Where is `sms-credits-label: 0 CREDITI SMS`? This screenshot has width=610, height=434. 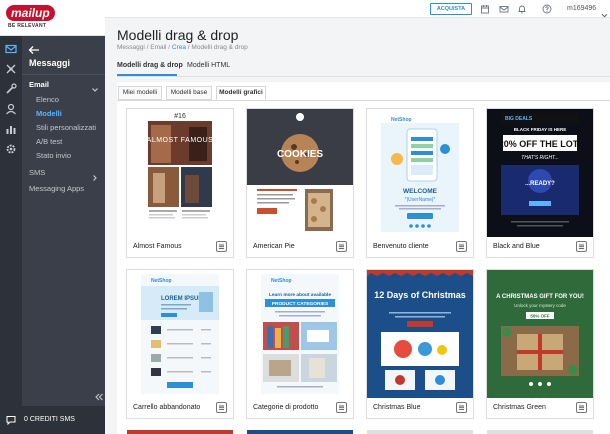 sms-credits-label: 0 CREDITI SMS is located at coordinates (49, 419).